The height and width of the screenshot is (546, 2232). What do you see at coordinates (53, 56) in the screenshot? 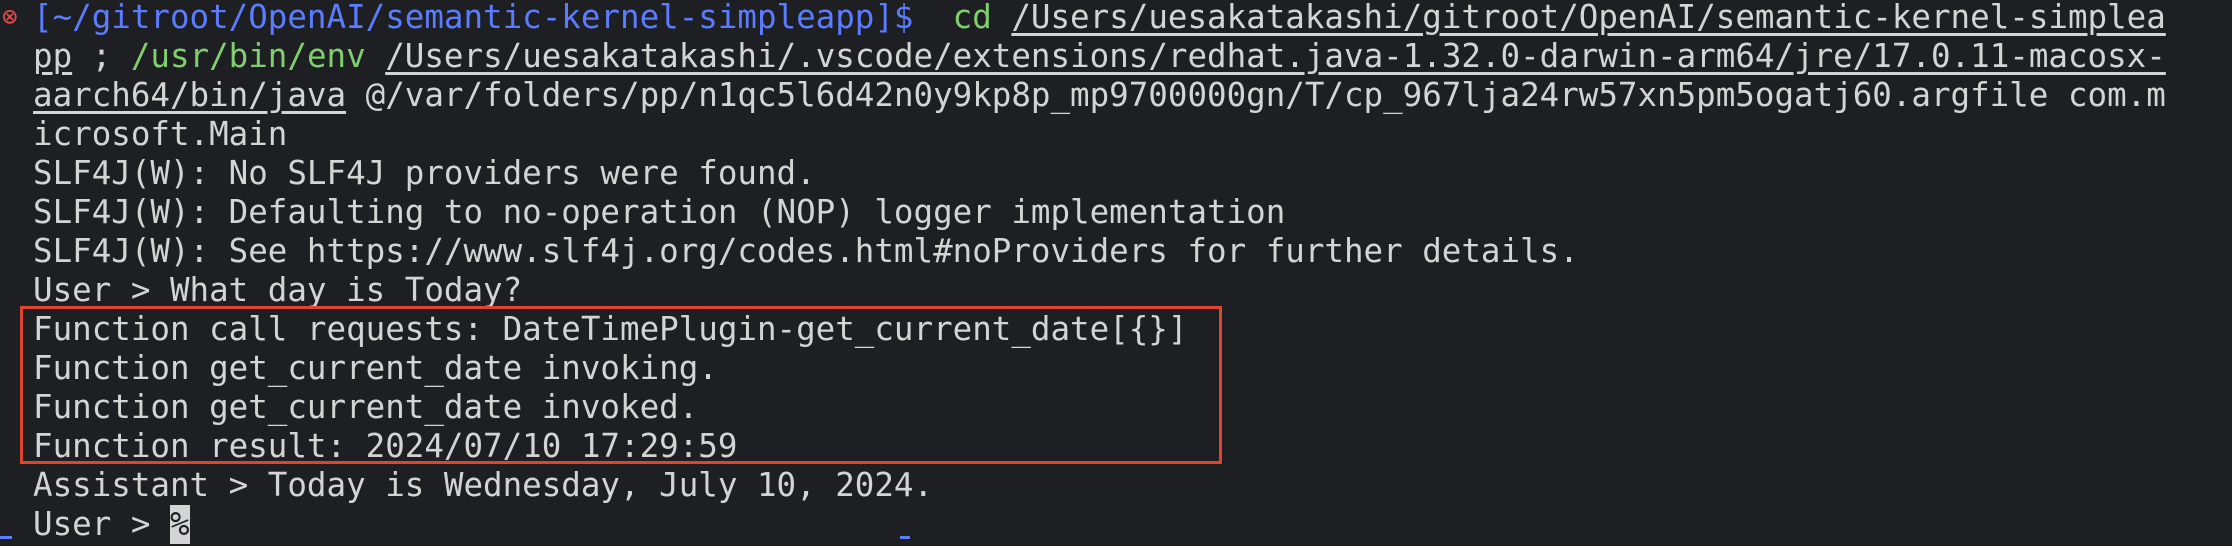
I see `cd-path-continued: pp` at bounding box center [53, 56].